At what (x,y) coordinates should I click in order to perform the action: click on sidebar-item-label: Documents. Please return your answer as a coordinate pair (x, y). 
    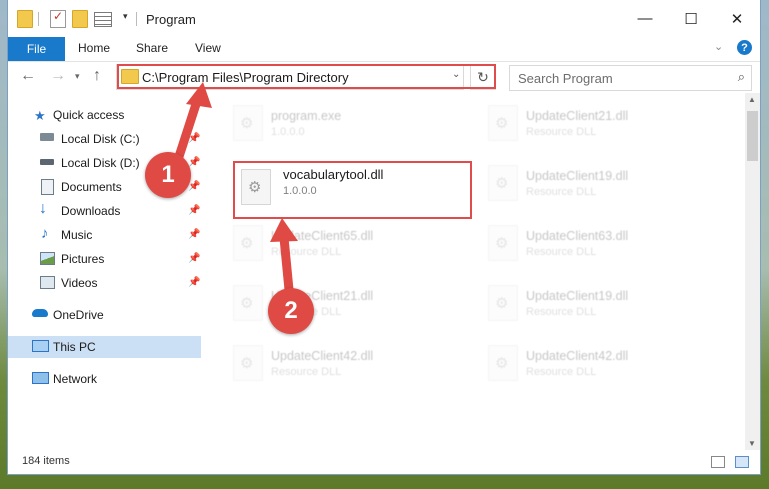
    Looking at the image, I should click on (91, 187).